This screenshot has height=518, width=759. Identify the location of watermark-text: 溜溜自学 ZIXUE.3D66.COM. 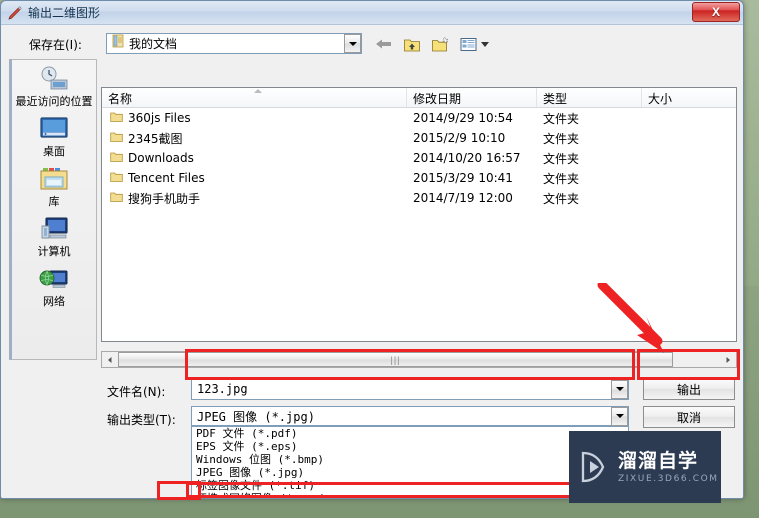
(668, 467).